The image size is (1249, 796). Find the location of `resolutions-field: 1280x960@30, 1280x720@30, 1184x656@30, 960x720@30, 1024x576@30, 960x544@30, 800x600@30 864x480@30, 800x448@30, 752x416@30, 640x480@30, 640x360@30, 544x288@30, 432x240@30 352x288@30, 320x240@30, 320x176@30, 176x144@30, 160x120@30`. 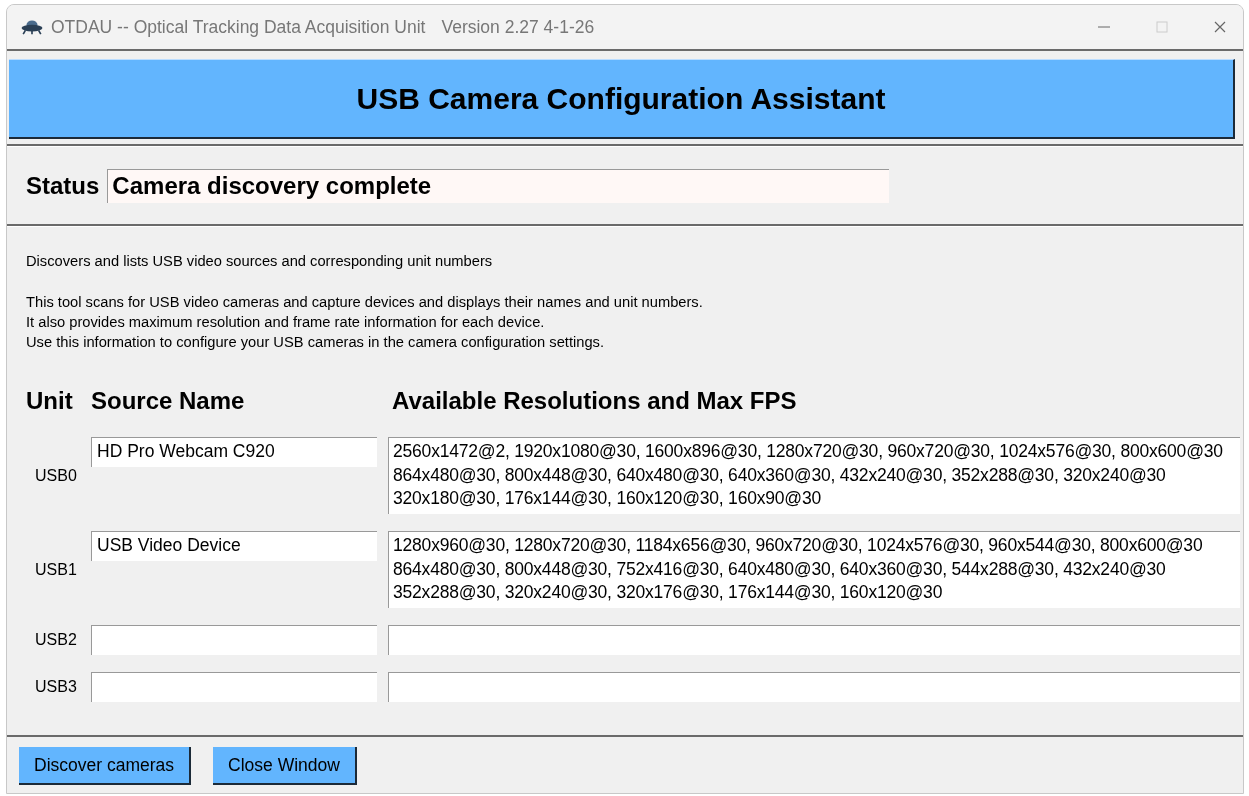

resolutions-field: 1280x960@30, 1280x720@30, 1184x656@30, 960x720@30, 1024x576@30, 960x544@30, 800x600@30 864x480@30, 800x448@30, 752x416@30, 640x480@30, 640x360@30, 544x288@30, 432x240@30 352x288@30, 320x240@30, 320x176@30, 176x144@30, 160x120@30 is located at coordinates (814, 569).